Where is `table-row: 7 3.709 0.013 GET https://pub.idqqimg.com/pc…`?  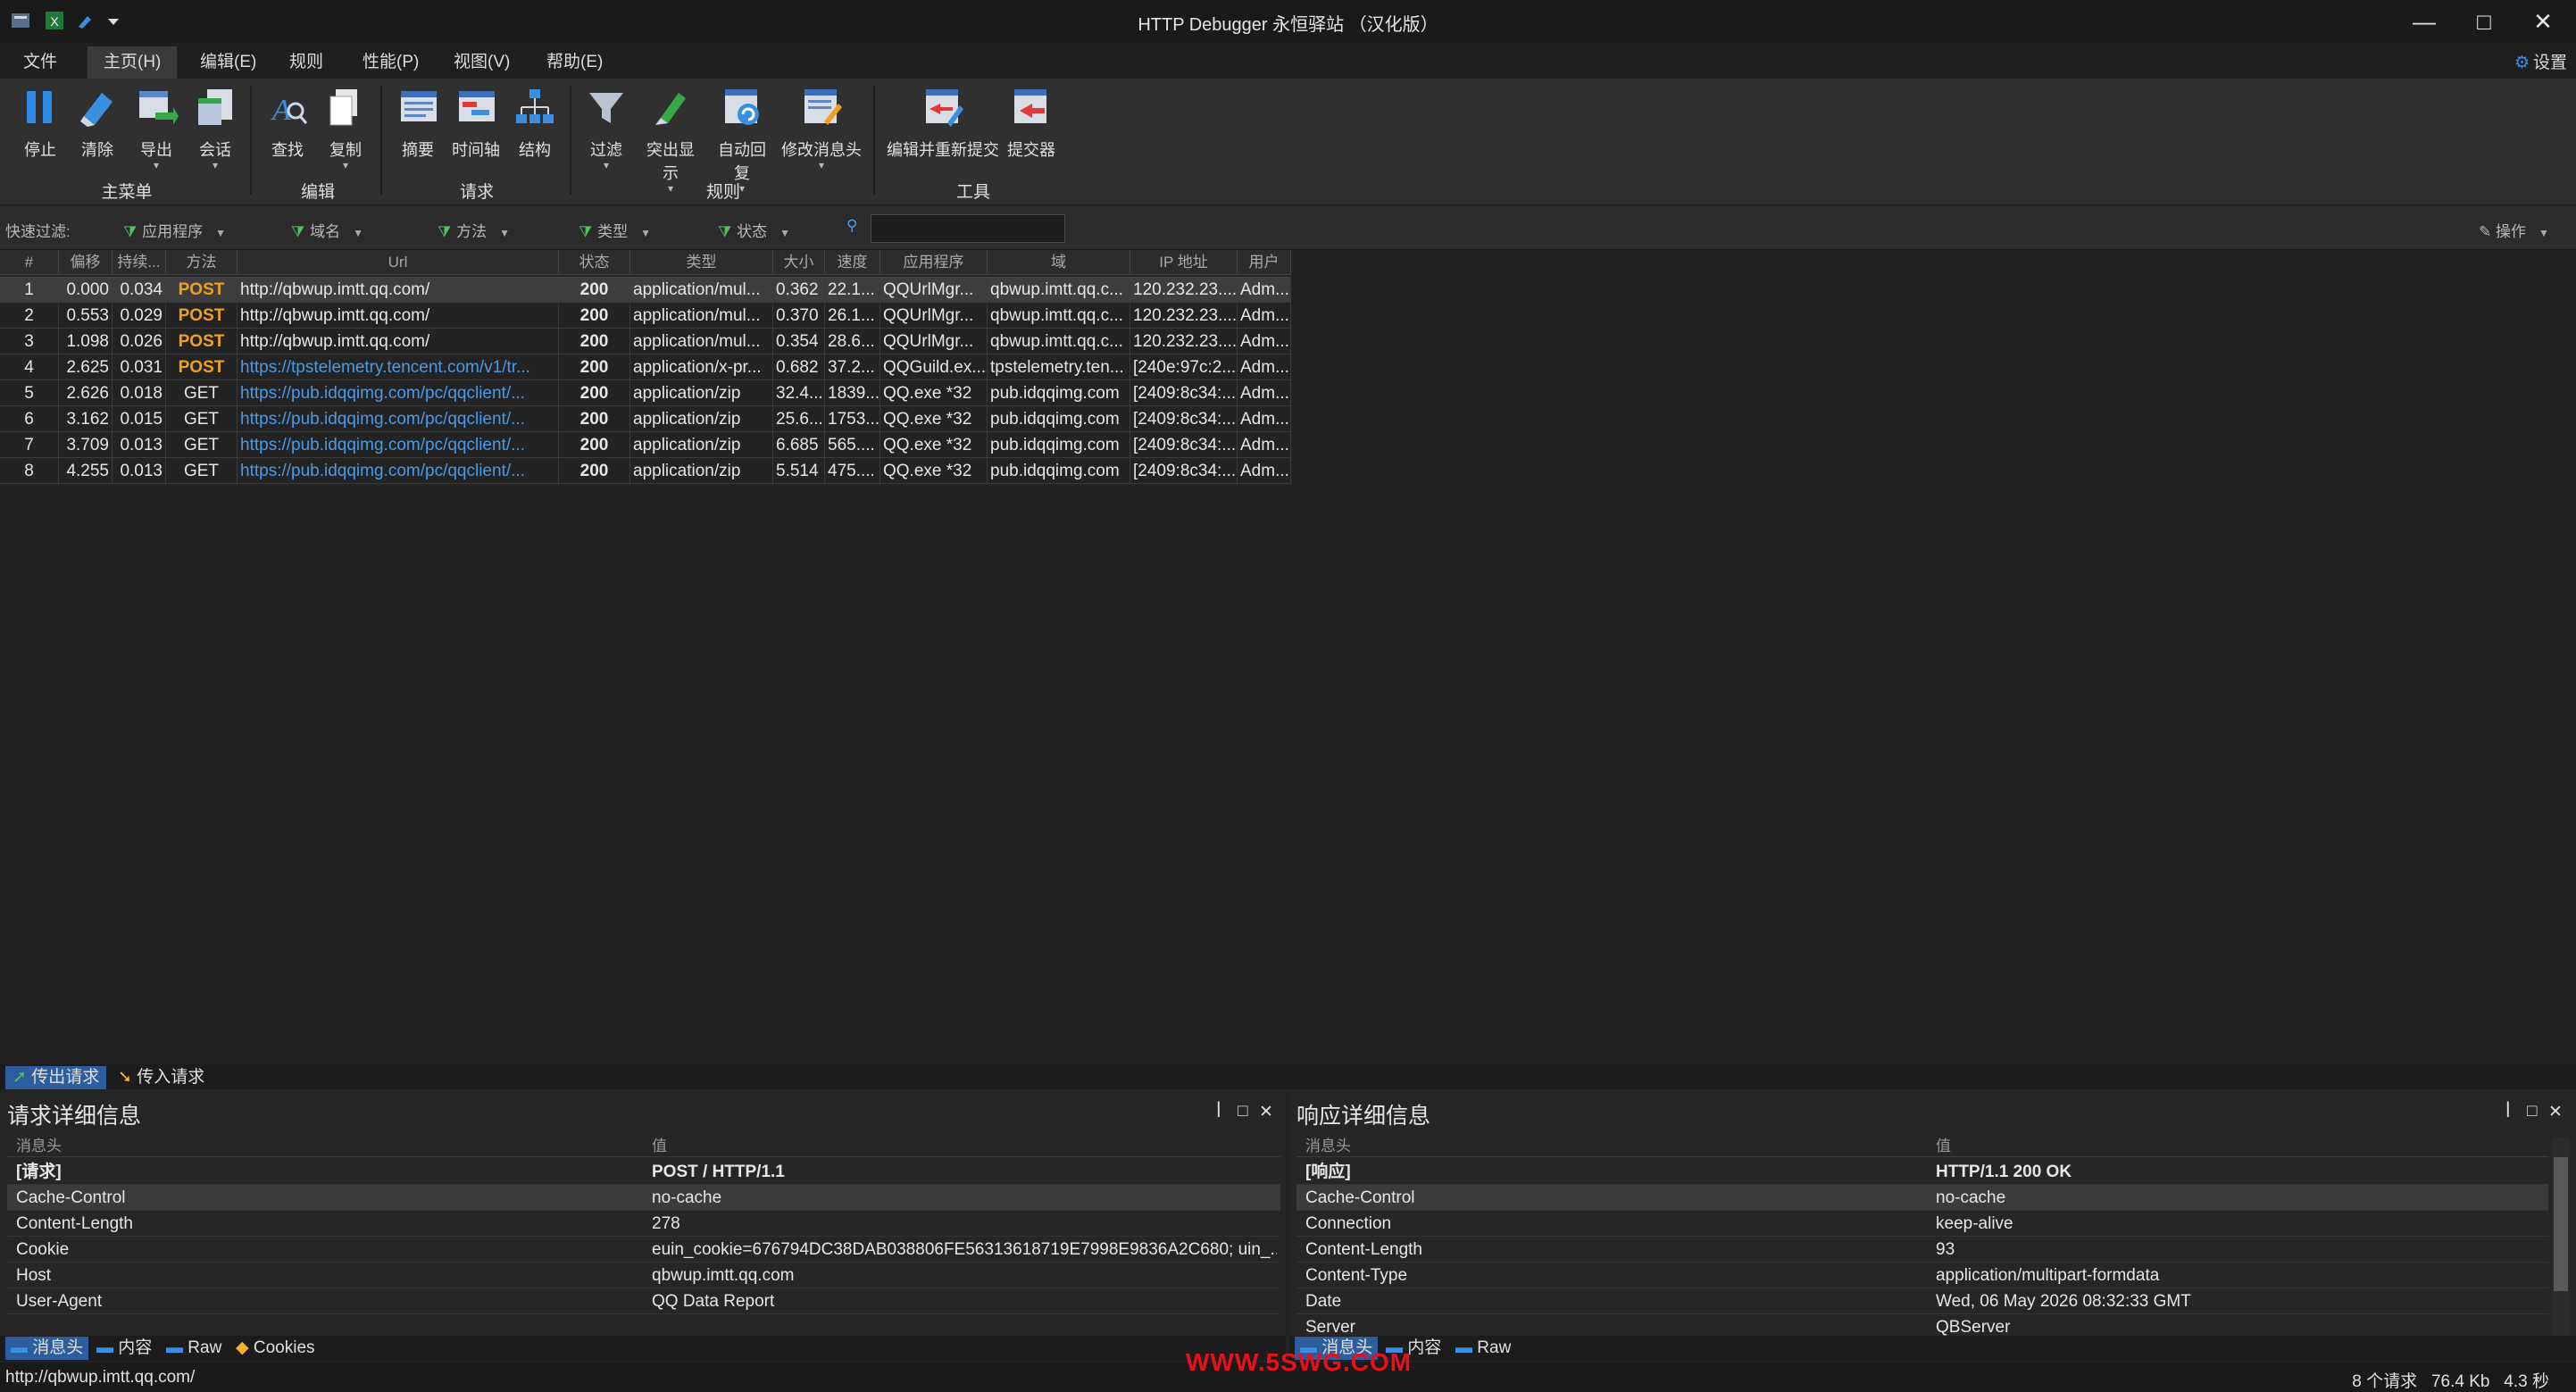
table-row: 7 3.709 0.013 GET https://pub.idqqimg.com/pc… is located at coordinates (645, 445).